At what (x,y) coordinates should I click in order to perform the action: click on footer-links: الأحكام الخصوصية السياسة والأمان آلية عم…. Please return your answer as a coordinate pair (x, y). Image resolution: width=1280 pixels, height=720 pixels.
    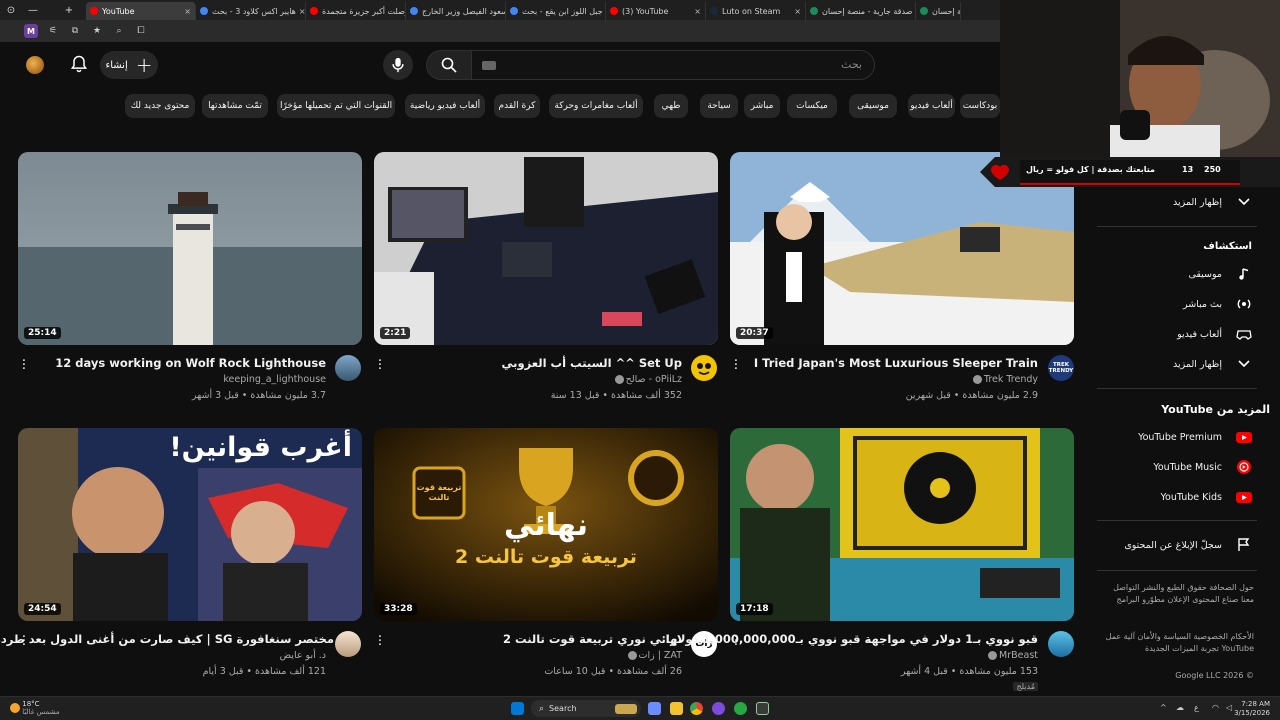
    Looking at the image, I should click on (1179, 643).